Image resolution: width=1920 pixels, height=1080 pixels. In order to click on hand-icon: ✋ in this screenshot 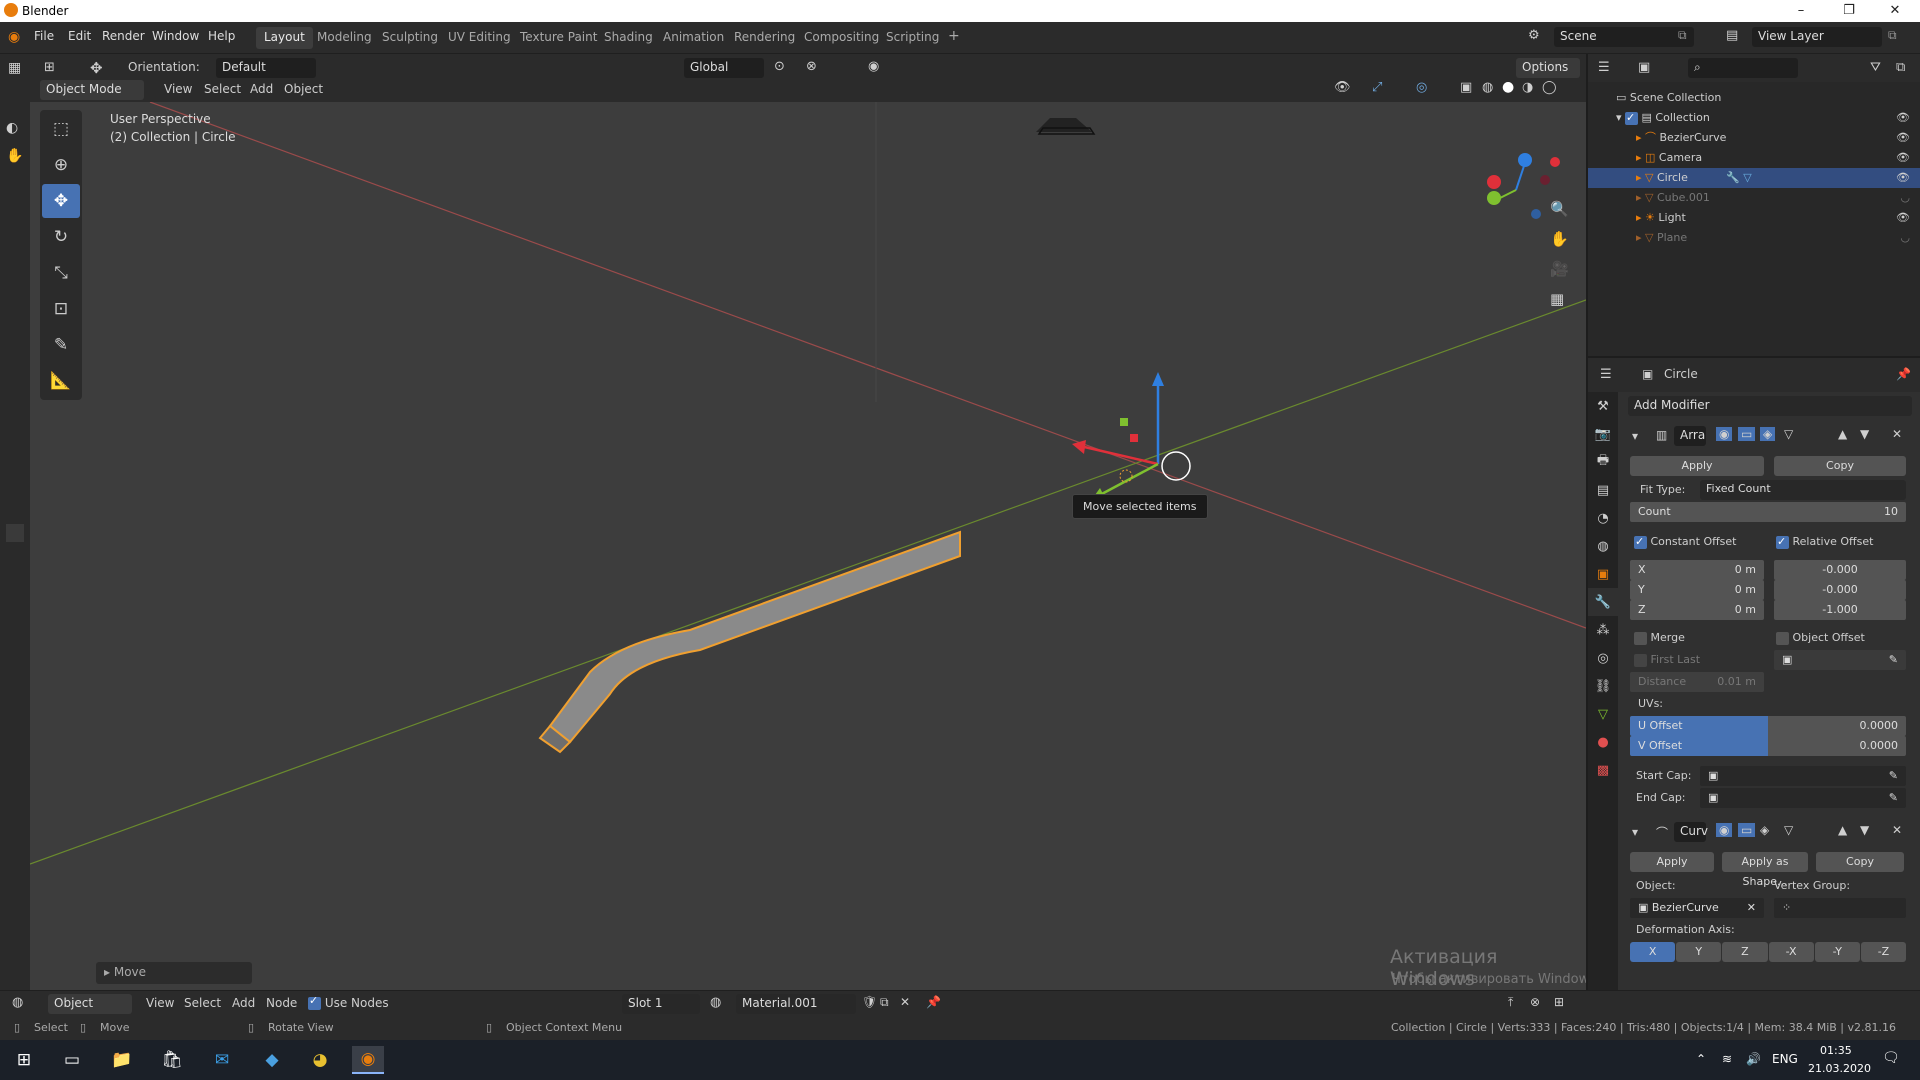, I will do `click(14, 156)`.